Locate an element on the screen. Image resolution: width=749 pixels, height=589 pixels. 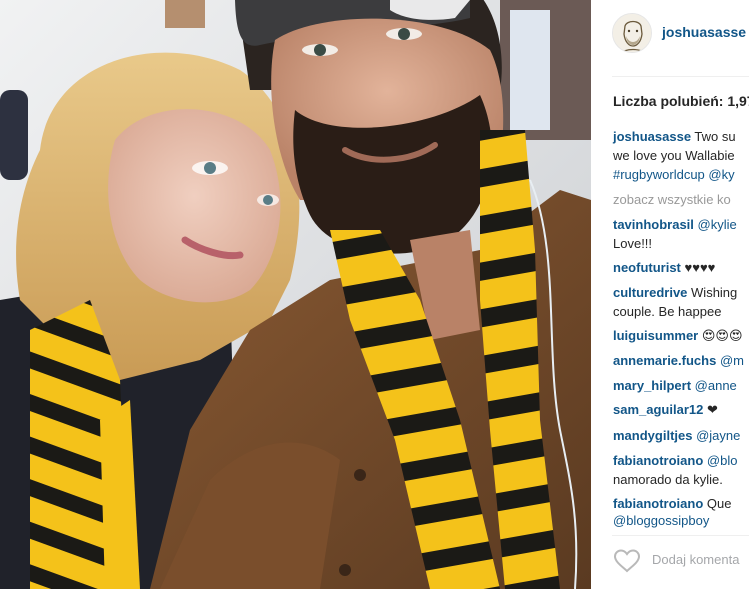
caption-line-3: #rugbyworldcup @ky is located at coordinates (674, 174).